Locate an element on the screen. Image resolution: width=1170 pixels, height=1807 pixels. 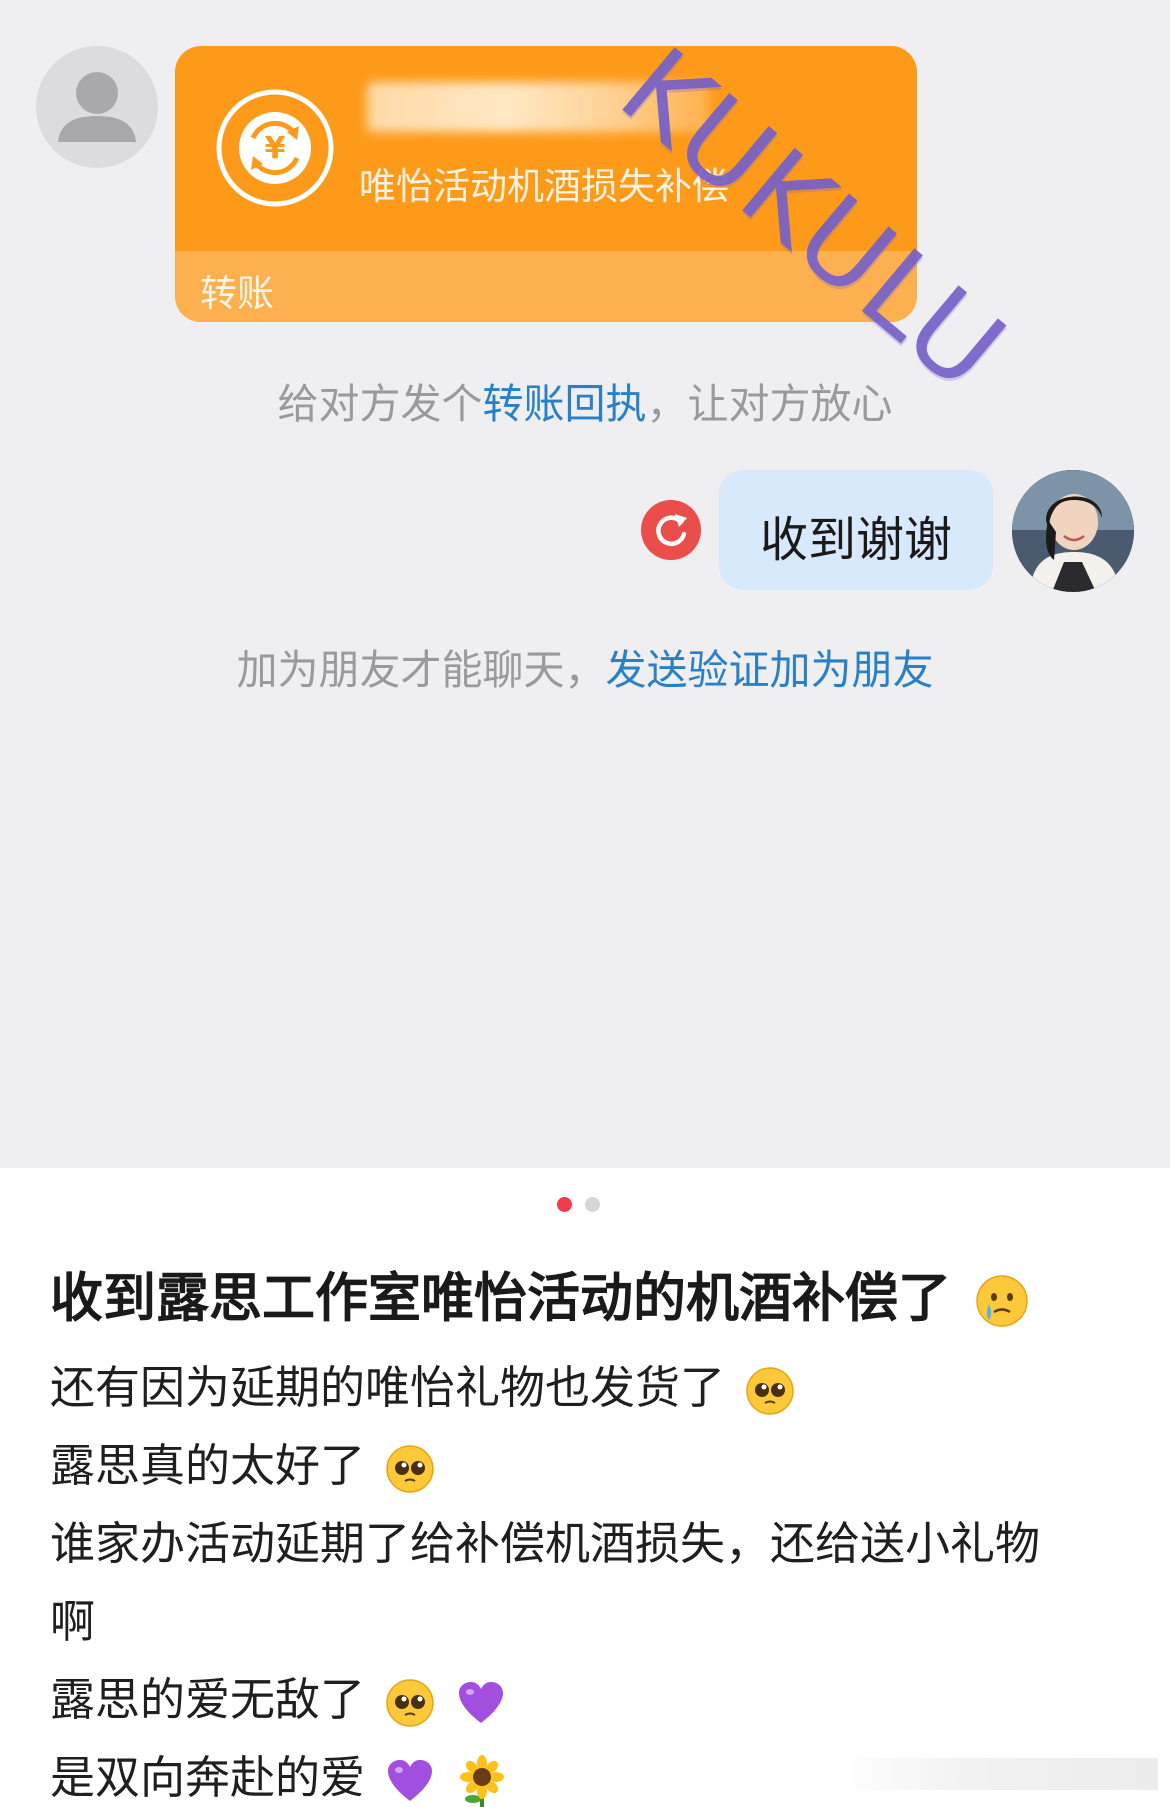
page-dot-active is located at coordinates (564, 1204).